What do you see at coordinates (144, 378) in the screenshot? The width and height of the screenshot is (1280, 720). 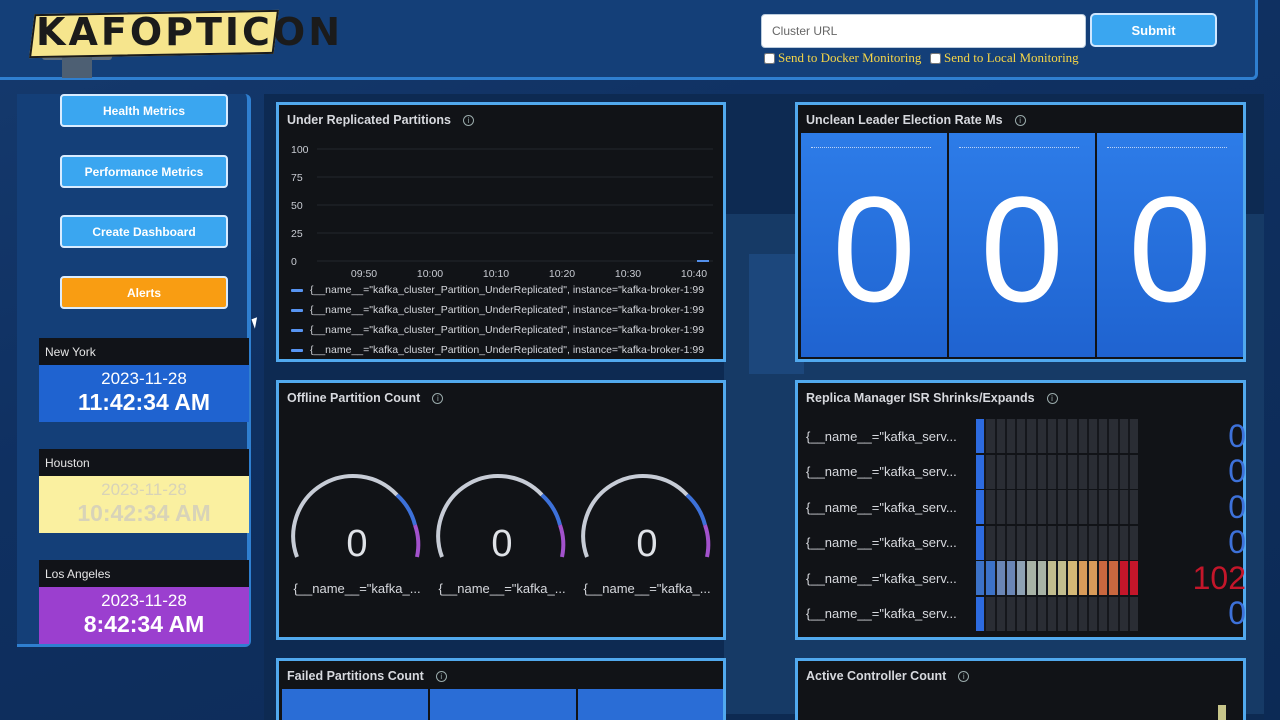 I see `clock-date: 2023-11-28` at bounding box center [144, 378].